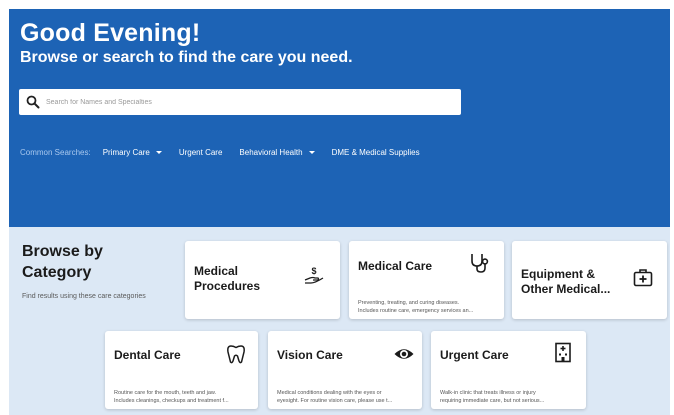 The height and width of the screenshot is (415, 674). Describe the element at coordinates (474, 355) in the screenshot. I see `card-title: Urgent Care` at that location.